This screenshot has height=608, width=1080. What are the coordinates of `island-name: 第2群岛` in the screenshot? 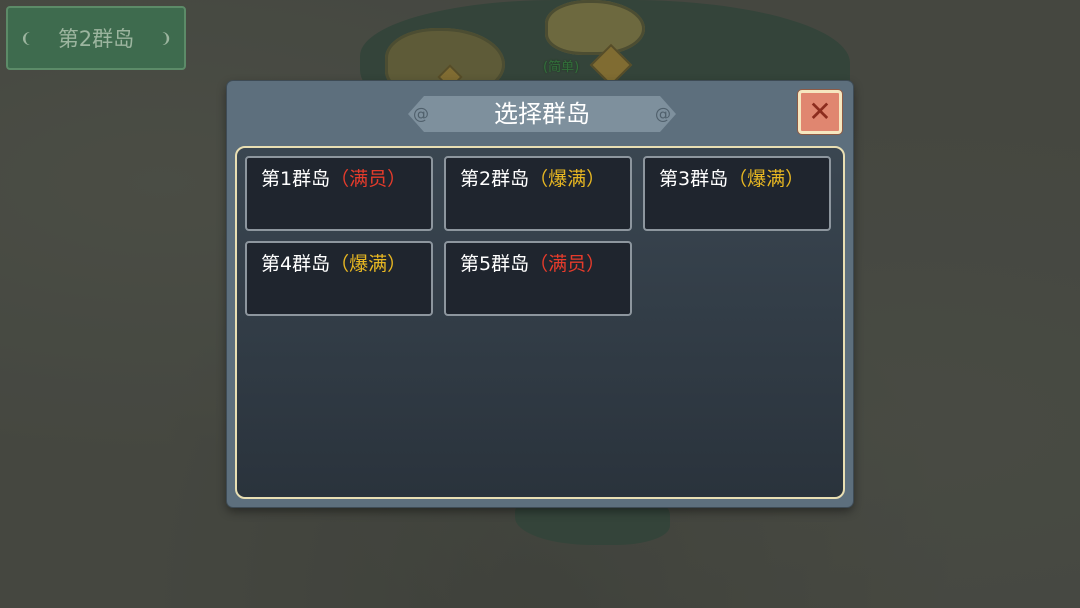 It's located at (495, 179).